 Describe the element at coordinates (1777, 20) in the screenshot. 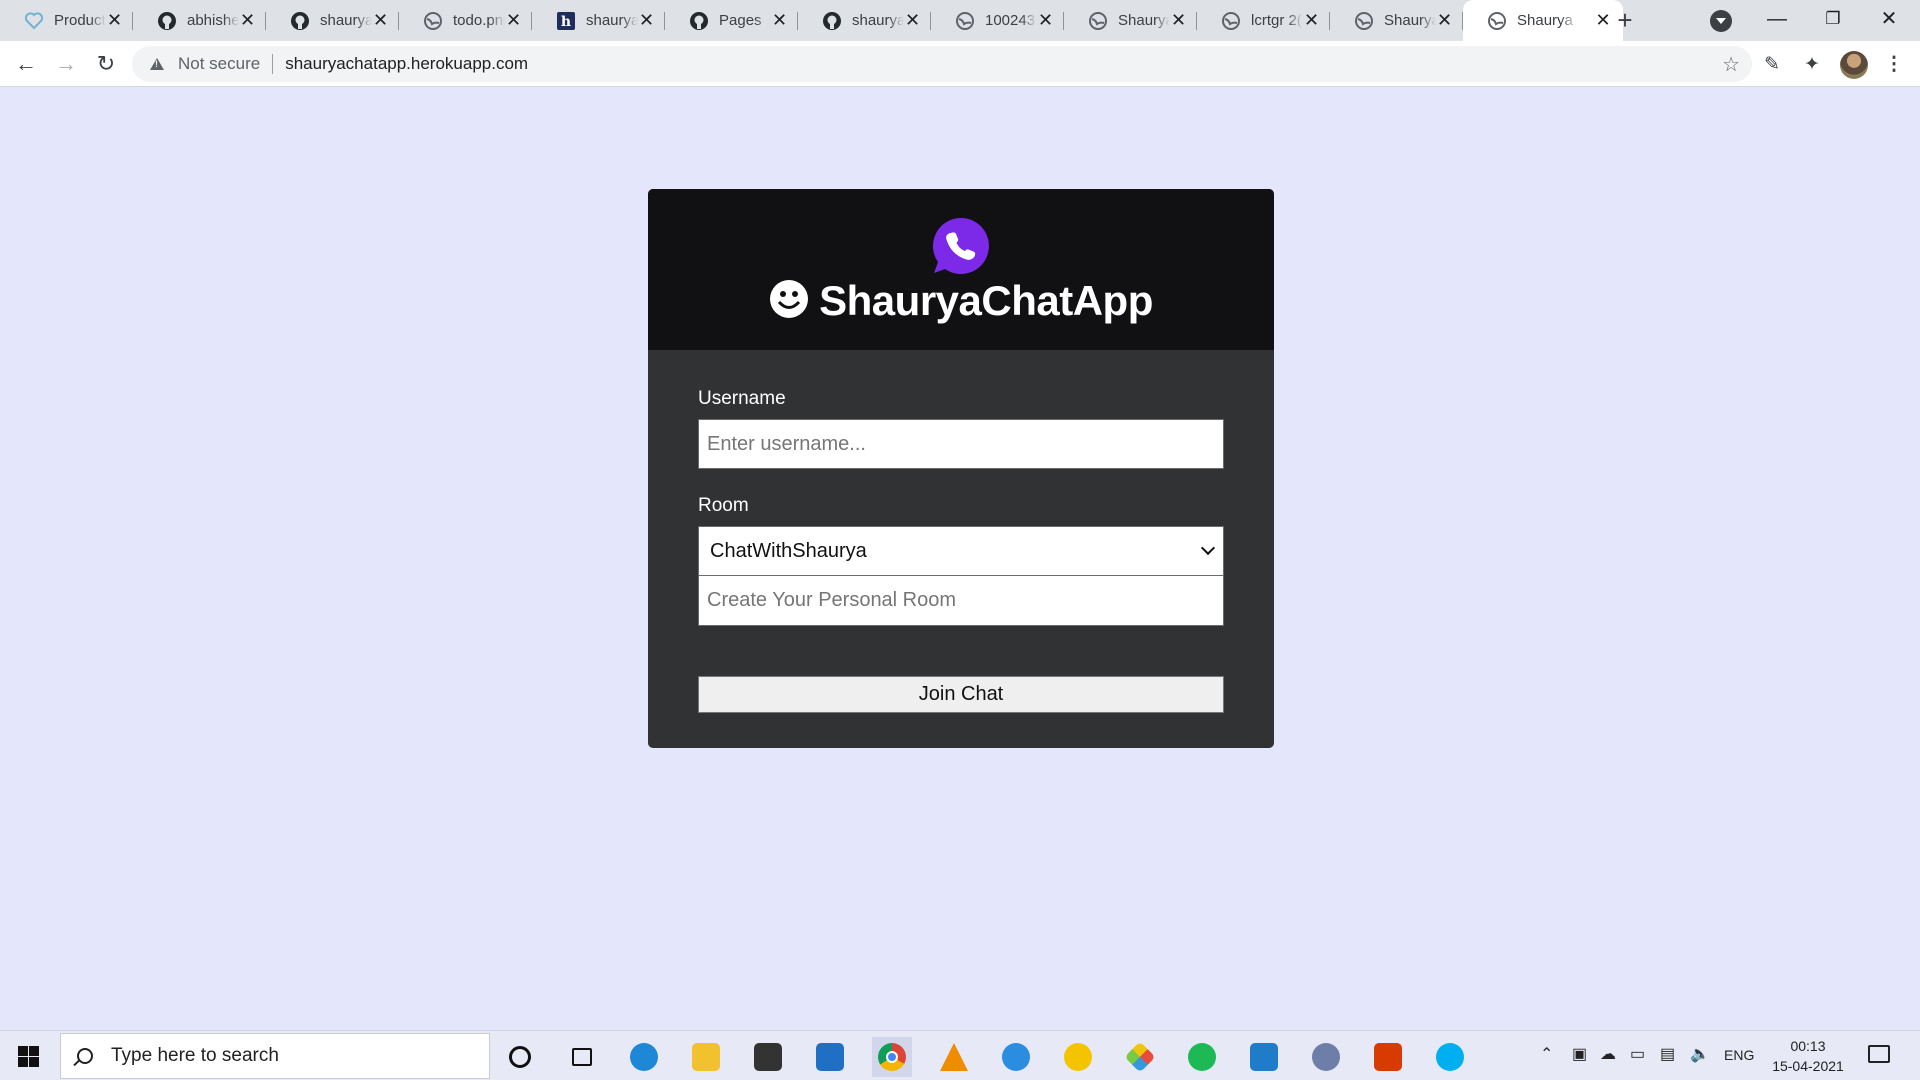

I see `minimize-button: —` at that location.